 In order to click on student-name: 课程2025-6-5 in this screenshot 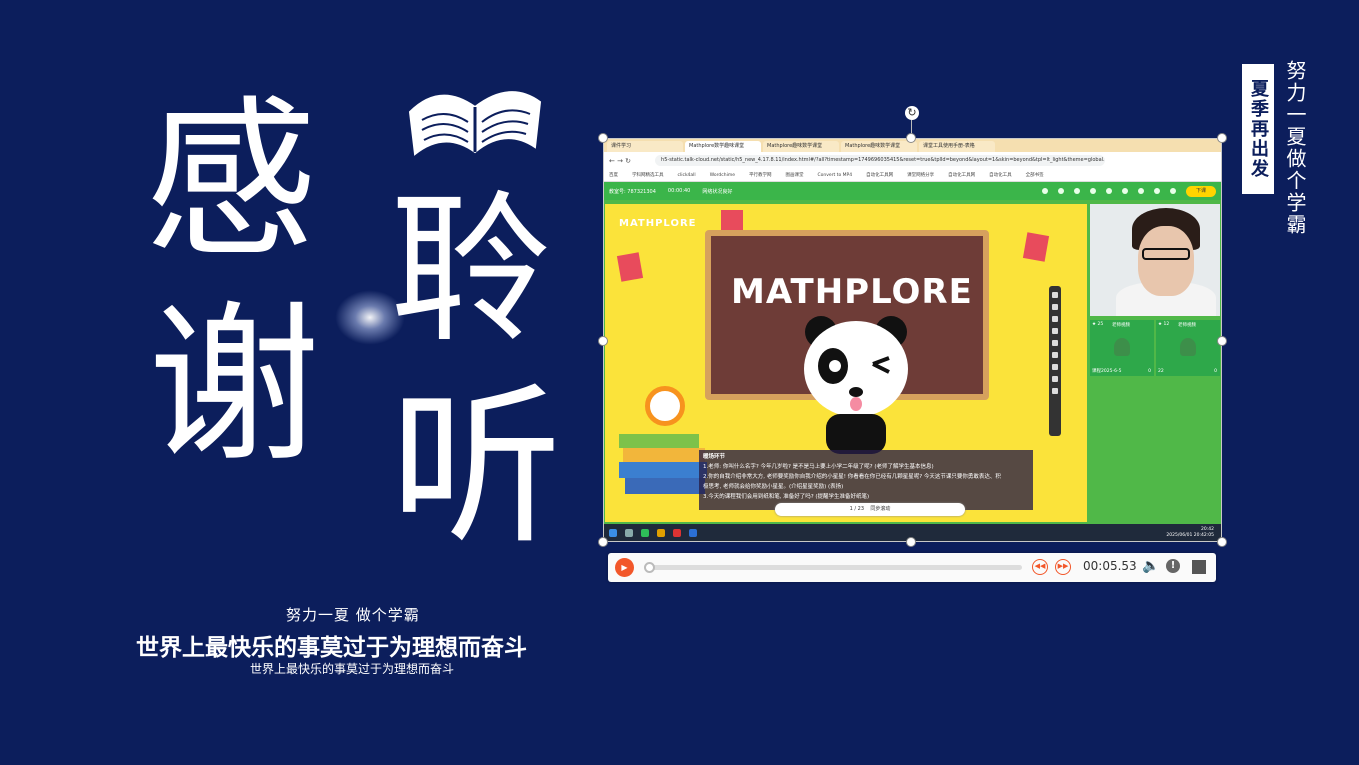, I will do `click(1107, 371)`.